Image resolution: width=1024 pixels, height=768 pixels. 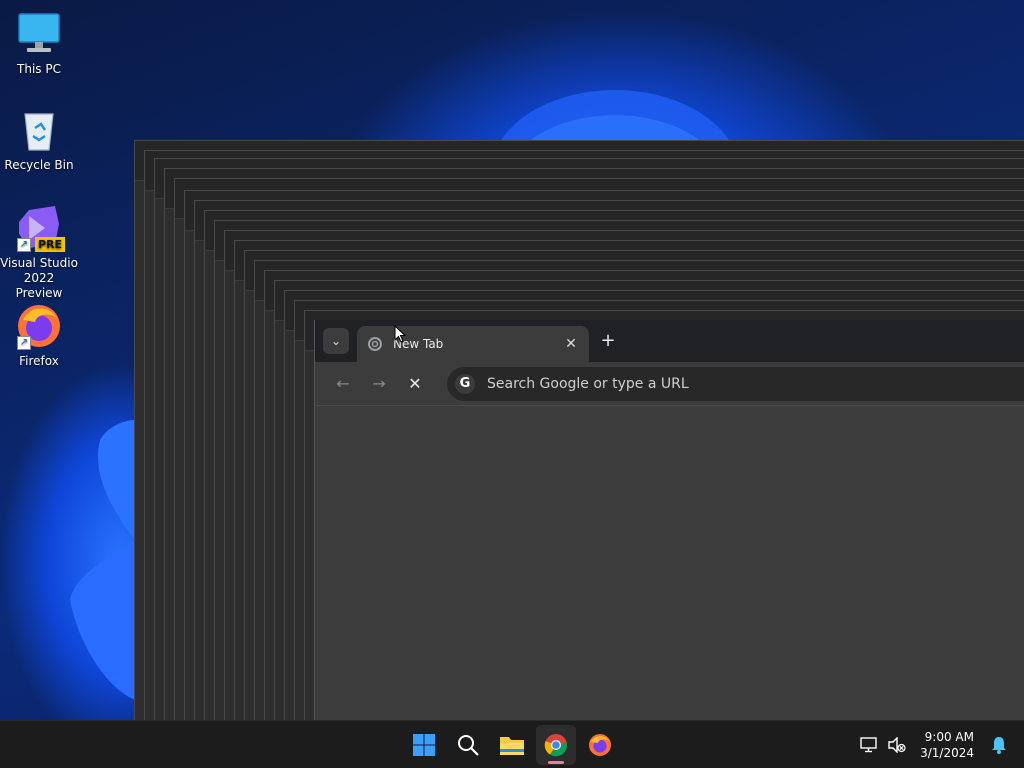 What do you see at coordinates (949, 737) in the screenshot?
I see `clock-time: 9:00 AM` at bounding box center [949, 737].